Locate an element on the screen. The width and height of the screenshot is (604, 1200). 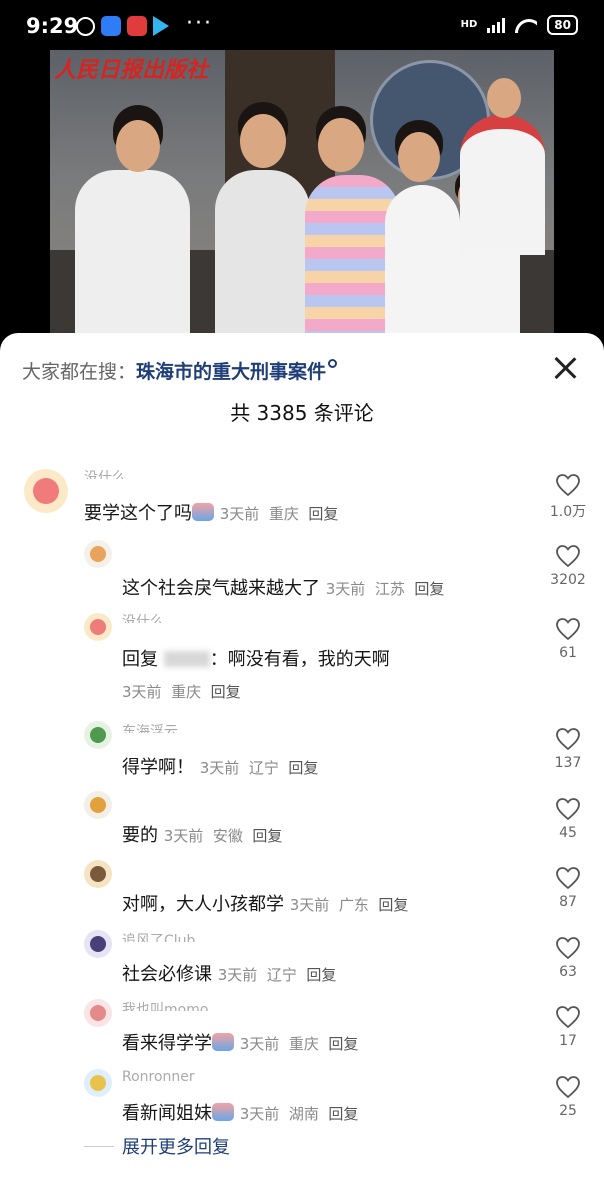
close-icon is located at coordinates (565, 368).